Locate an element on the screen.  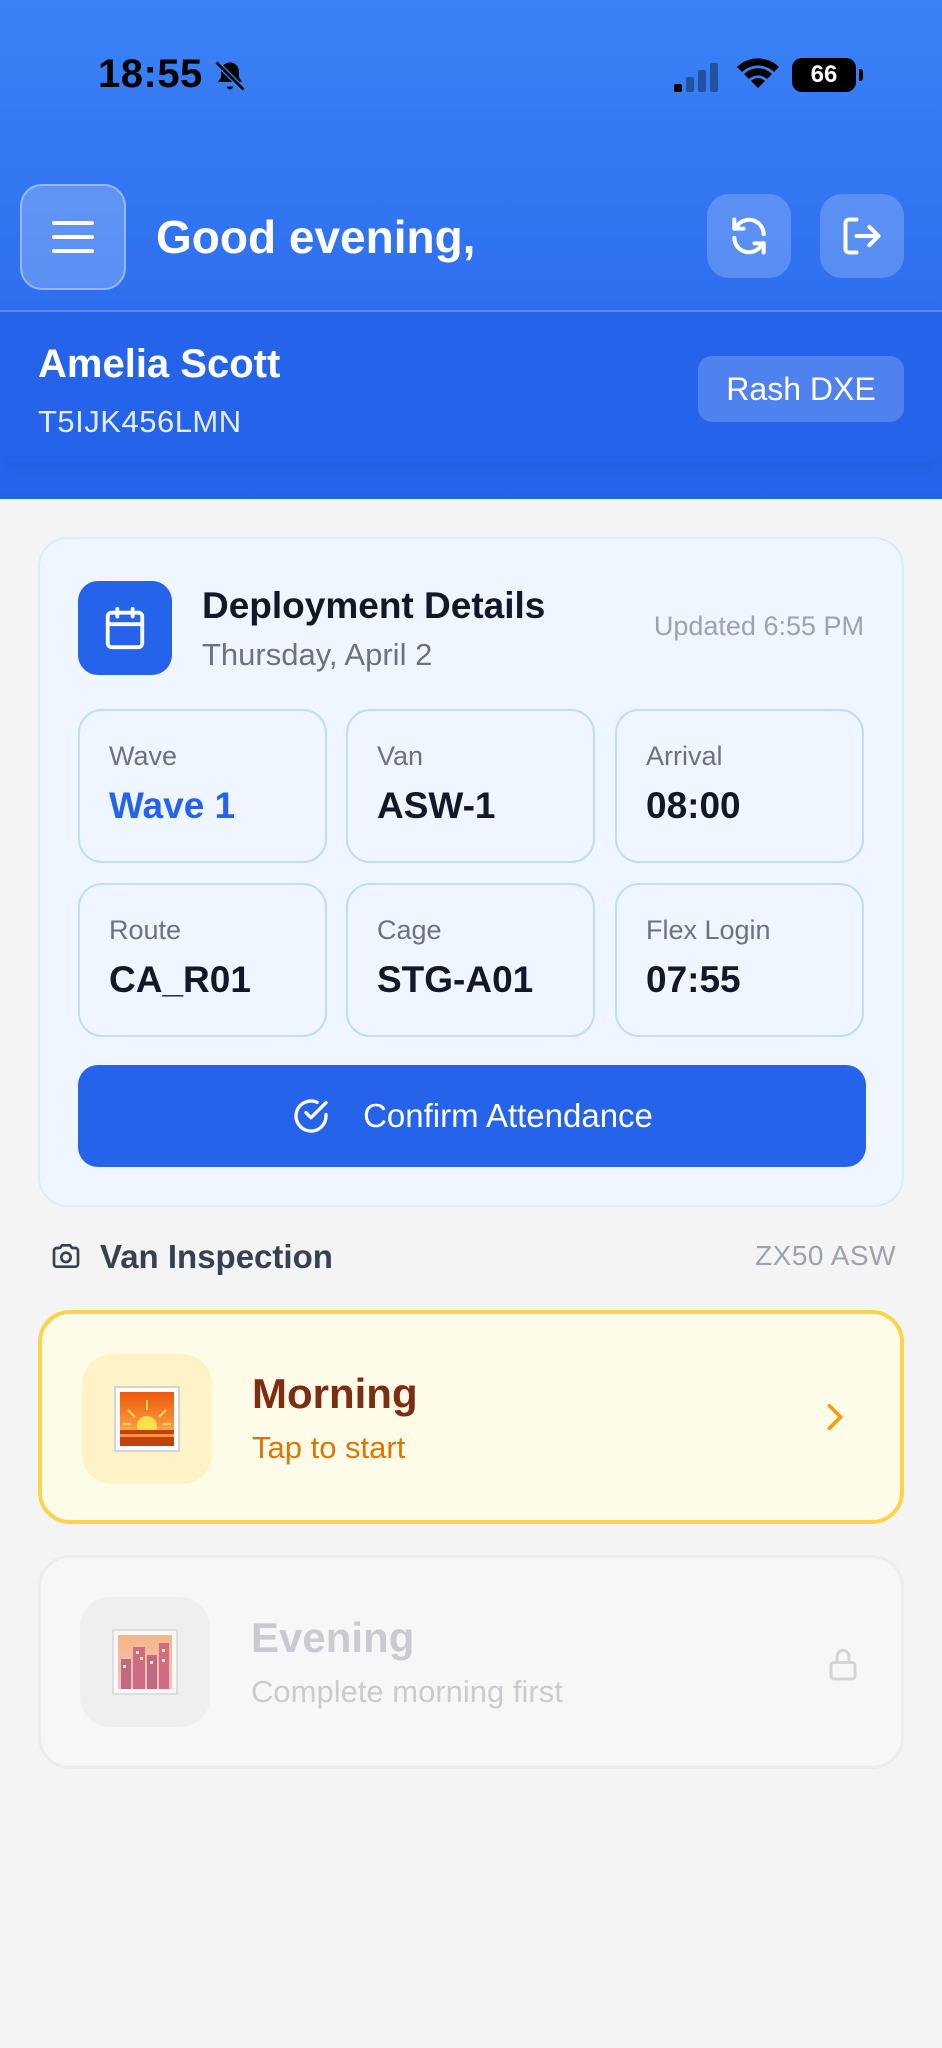
bell-muted-icon is located at coordinates (230, 76).